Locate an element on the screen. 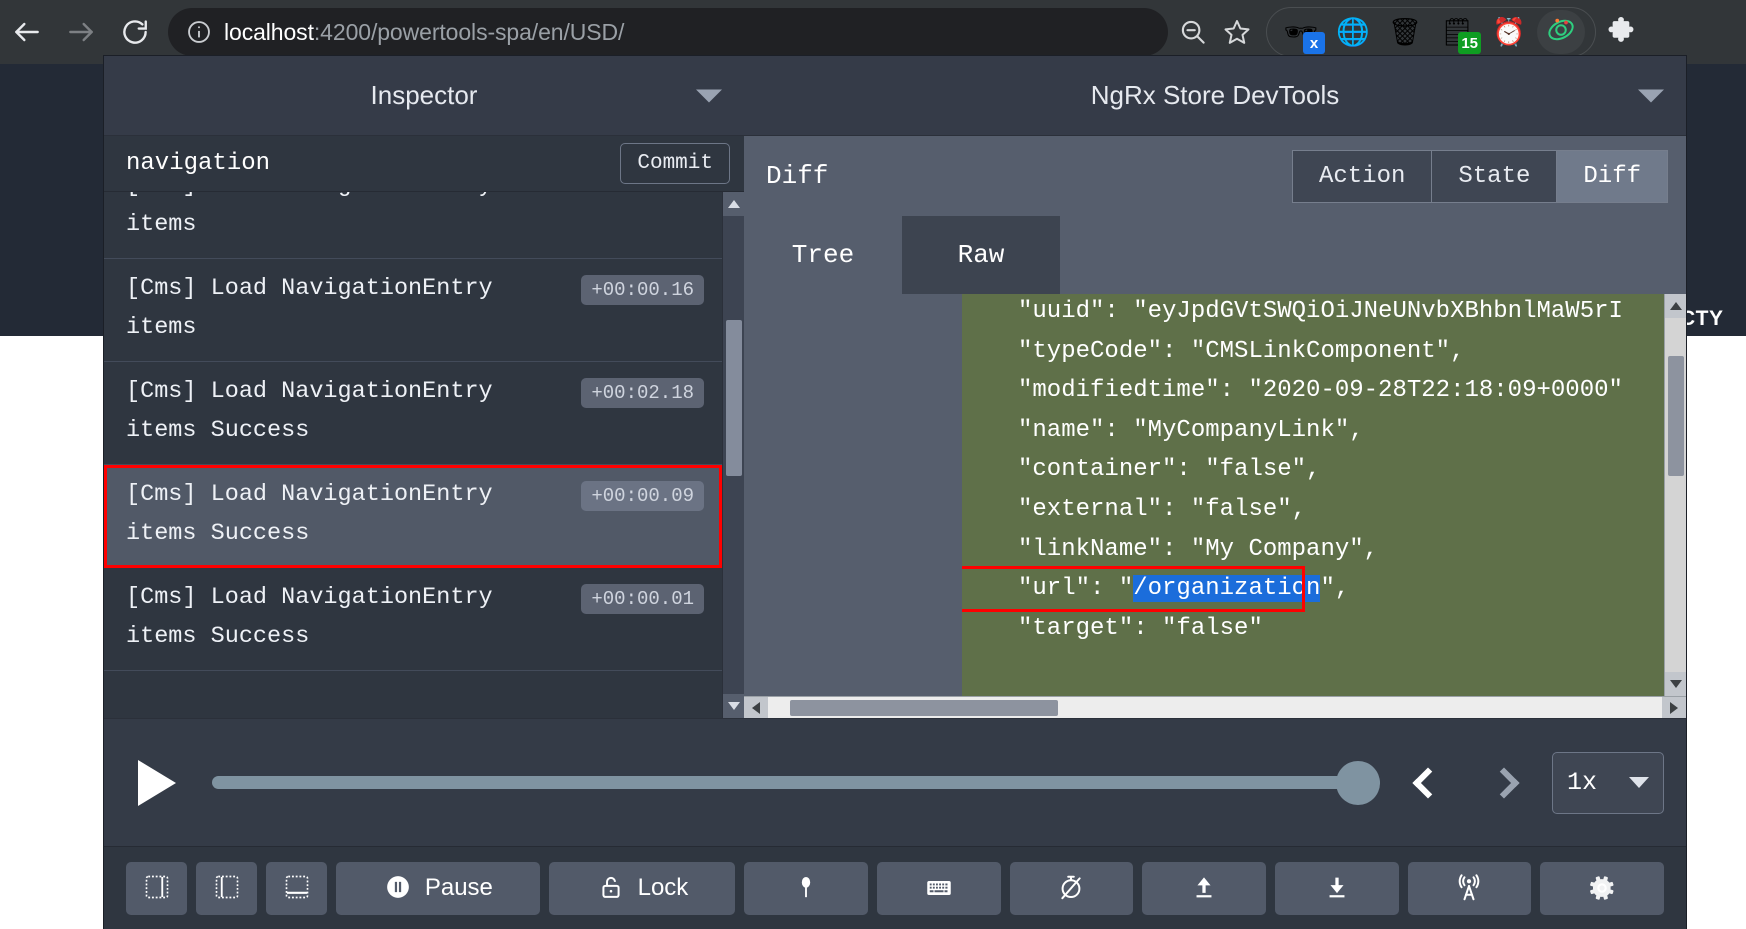 This screenshot has height=929, width=1746. gear-icon is located at coordinates (1602, 888).